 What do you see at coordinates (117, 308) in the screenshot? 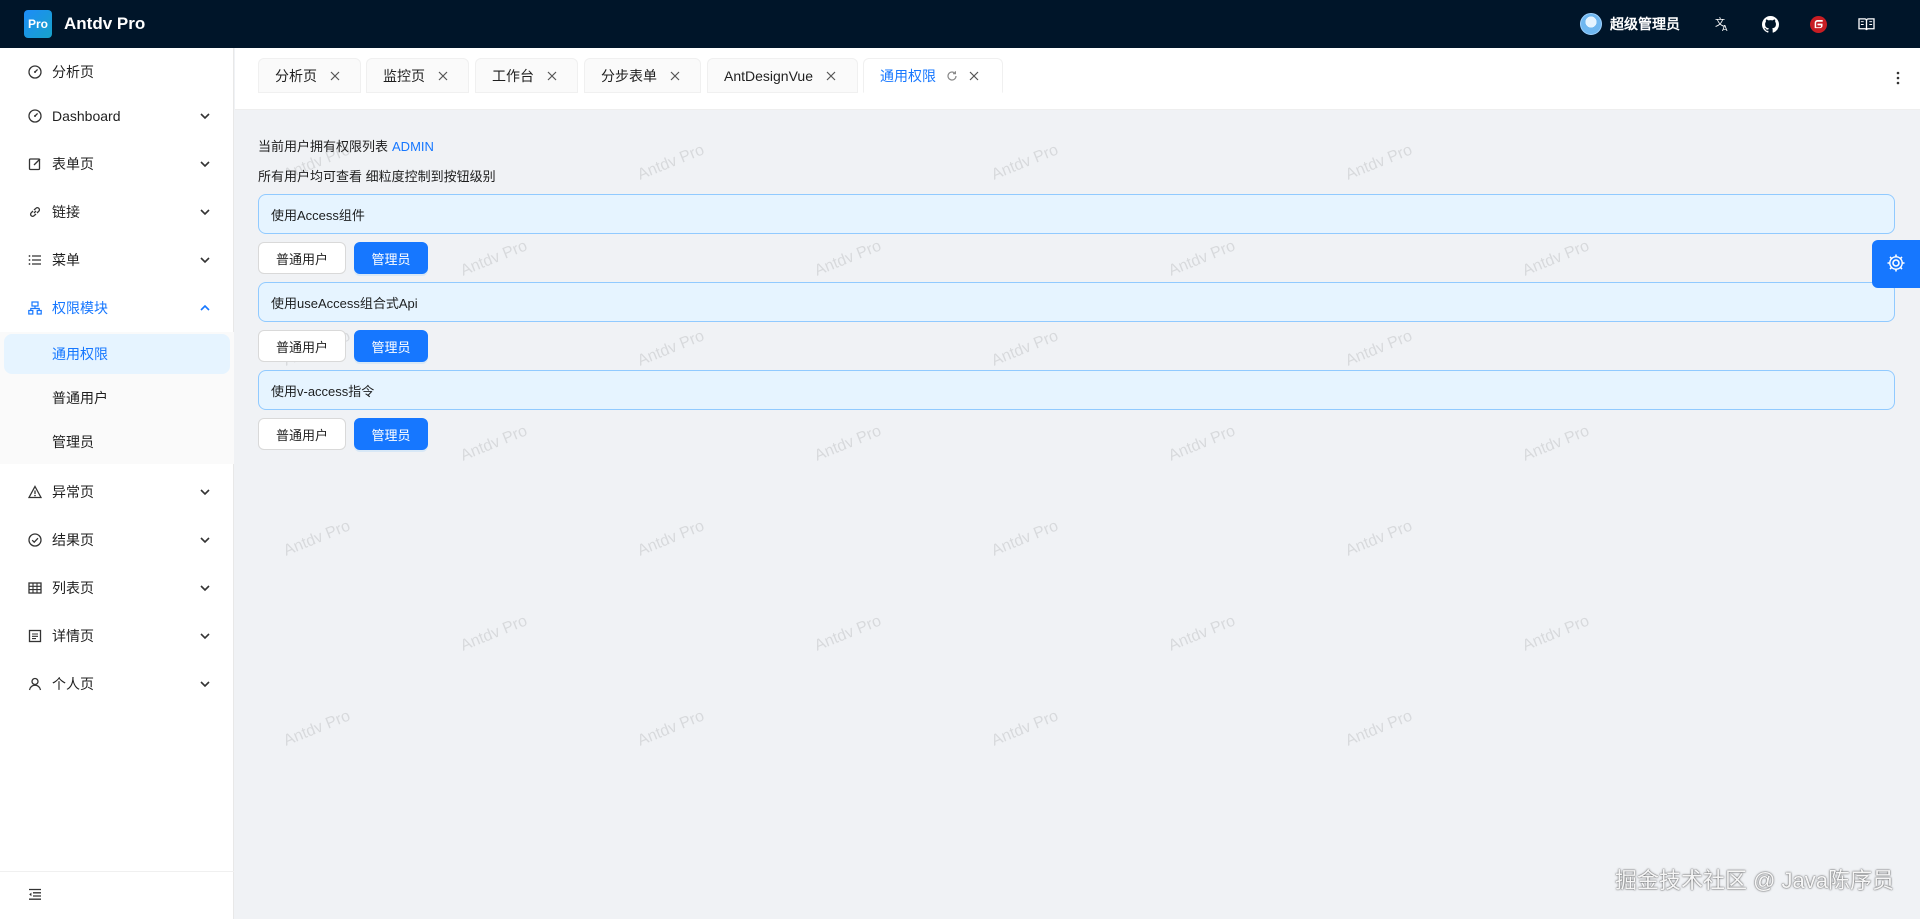
I see `sidebar-item-permission: 权限模块` at bounding box center [117, 308].